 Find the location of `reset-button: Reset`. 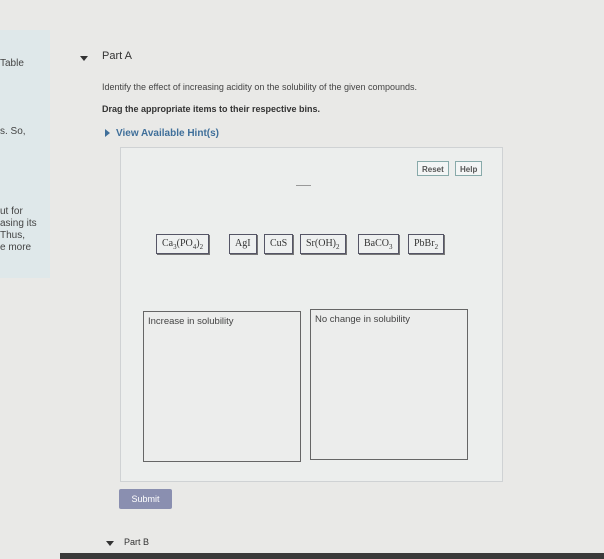

reset-button: Reset is located at coordinates (433, 168).